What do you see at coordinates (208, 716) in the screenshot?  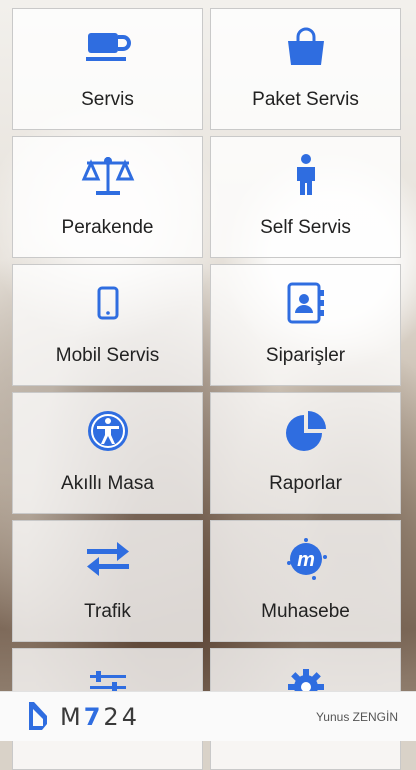 I see `footer-bar: M724 Yunus ZENGİN` at bounding box center [208, 716].